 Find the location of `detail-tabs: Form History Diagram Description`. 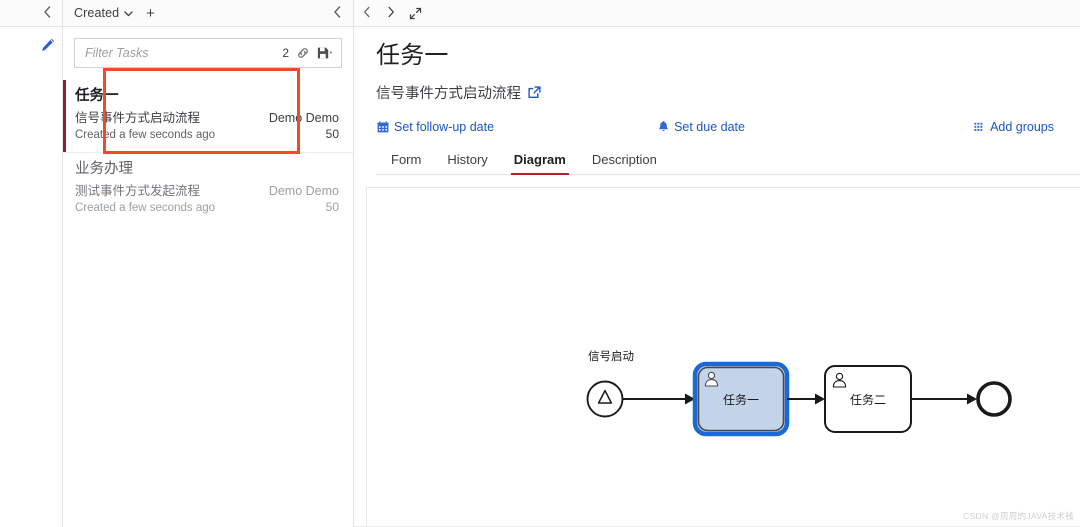

detail-tabs: Form History Diagram Description is located at coordinates (728, 161).